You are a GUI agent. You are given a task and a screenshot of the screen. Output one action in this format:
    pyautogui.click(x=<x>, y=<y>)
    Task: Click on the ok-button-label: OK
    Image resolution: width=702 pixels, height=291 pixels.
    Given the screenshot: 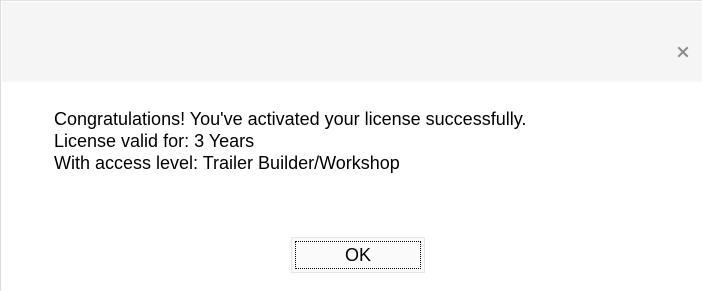 What is the action you would take?
    pyautogui.click(x=357, y=254)
    